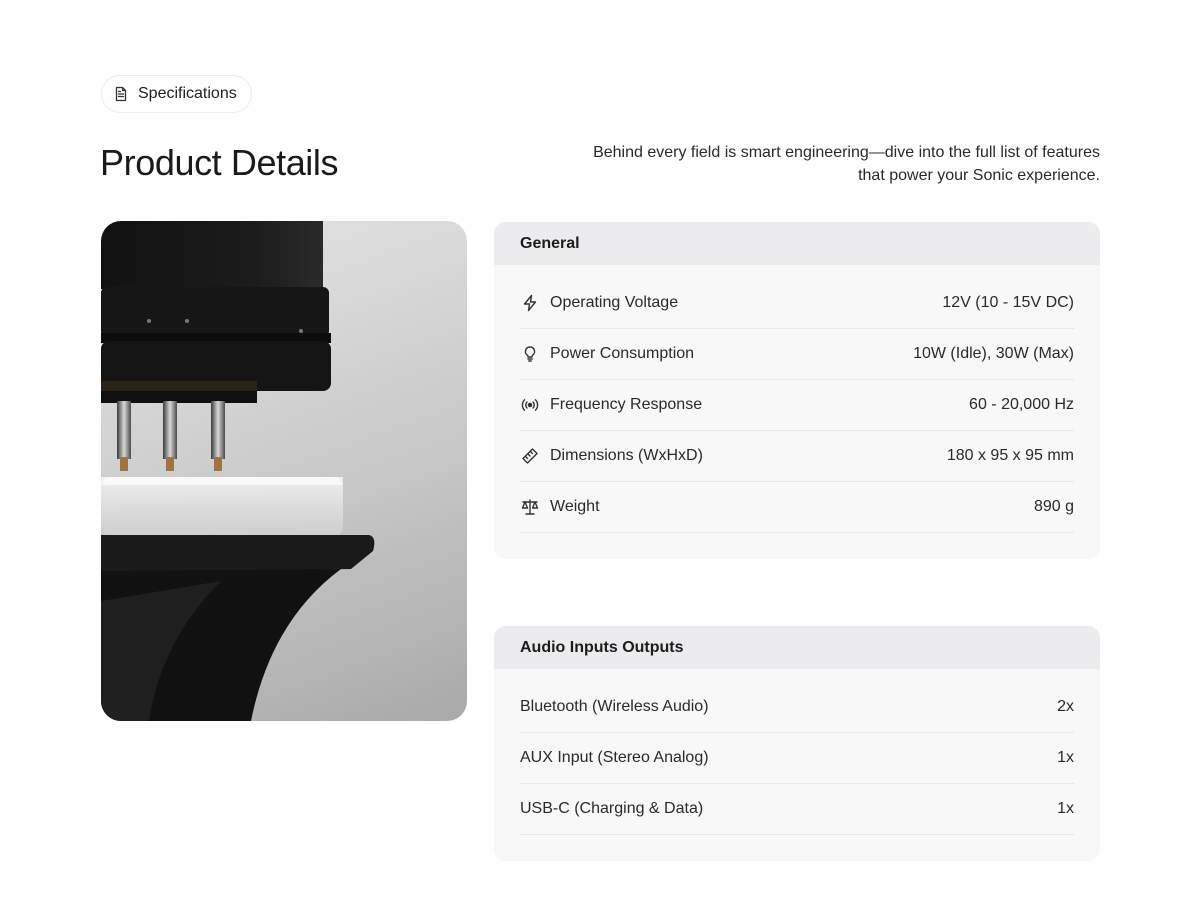  I want to click on spec-label: Operating Voltage, so click(614, 302).